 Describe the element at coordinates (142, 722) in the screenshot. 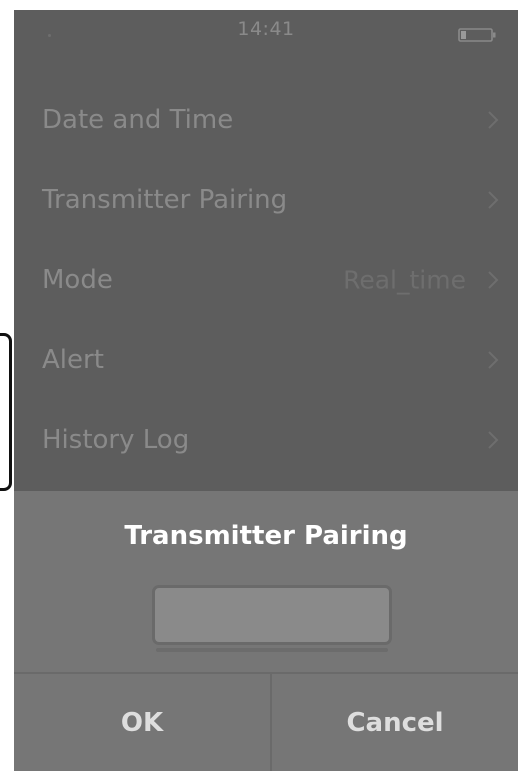

I see `ok-button: OK` at that location.